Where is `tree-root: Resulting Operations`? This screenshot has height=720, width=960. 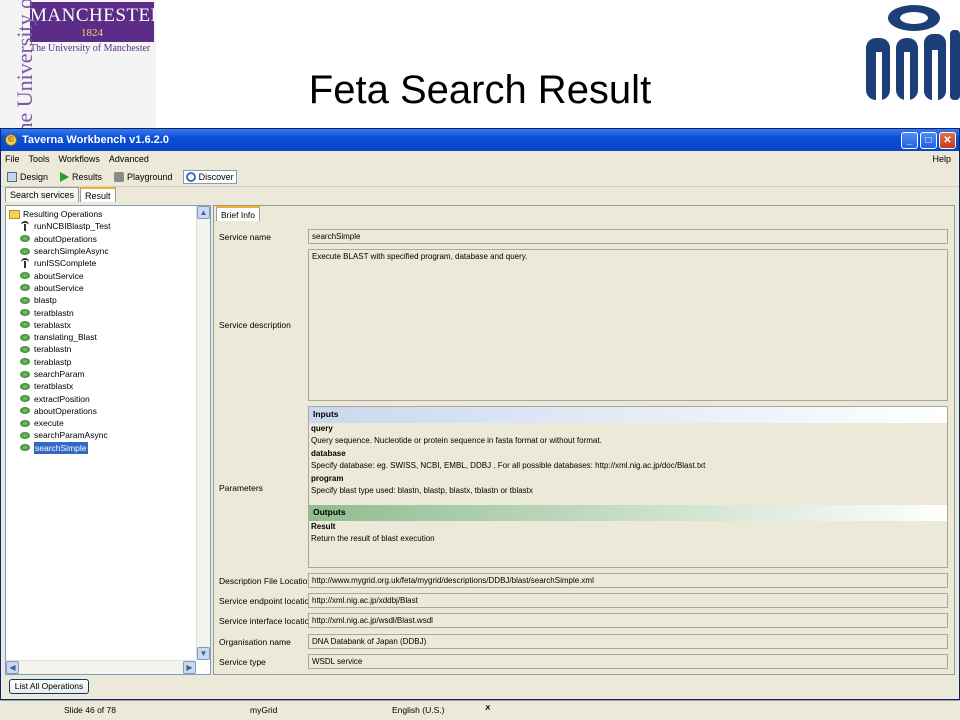
tree-root: Resulting Operations is located at coordinates (101, 214).